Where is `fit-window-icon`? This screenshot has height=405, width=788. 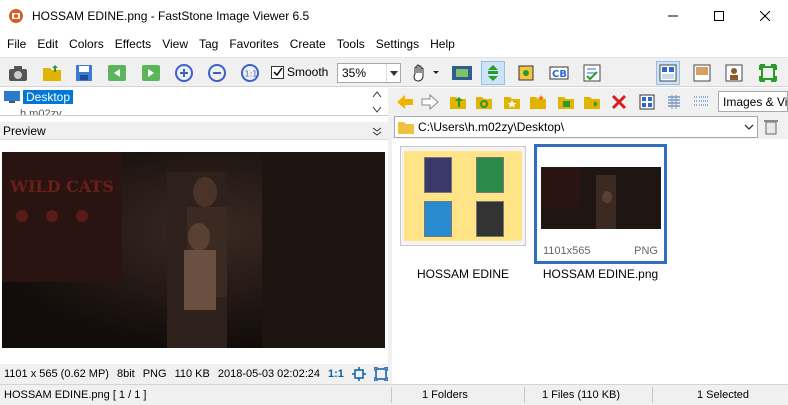 fit-window-icon is located at coordinates (358, 374).